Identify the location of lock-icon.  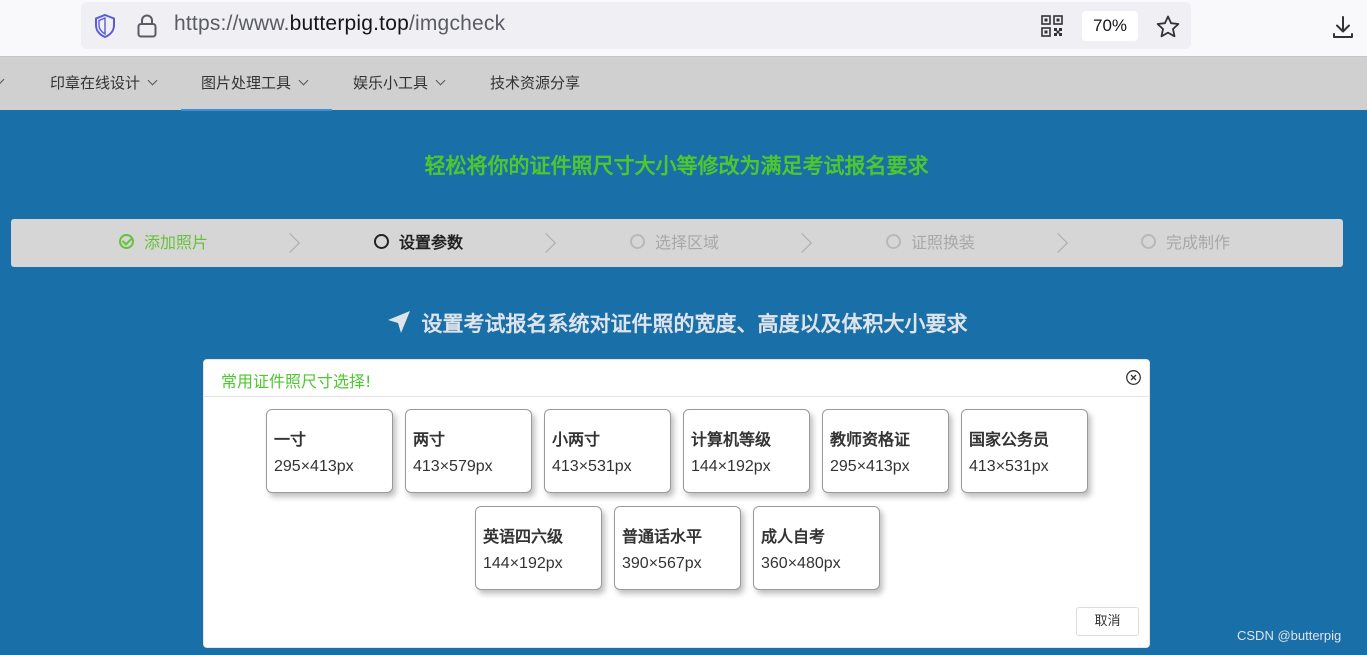
(147, 26).